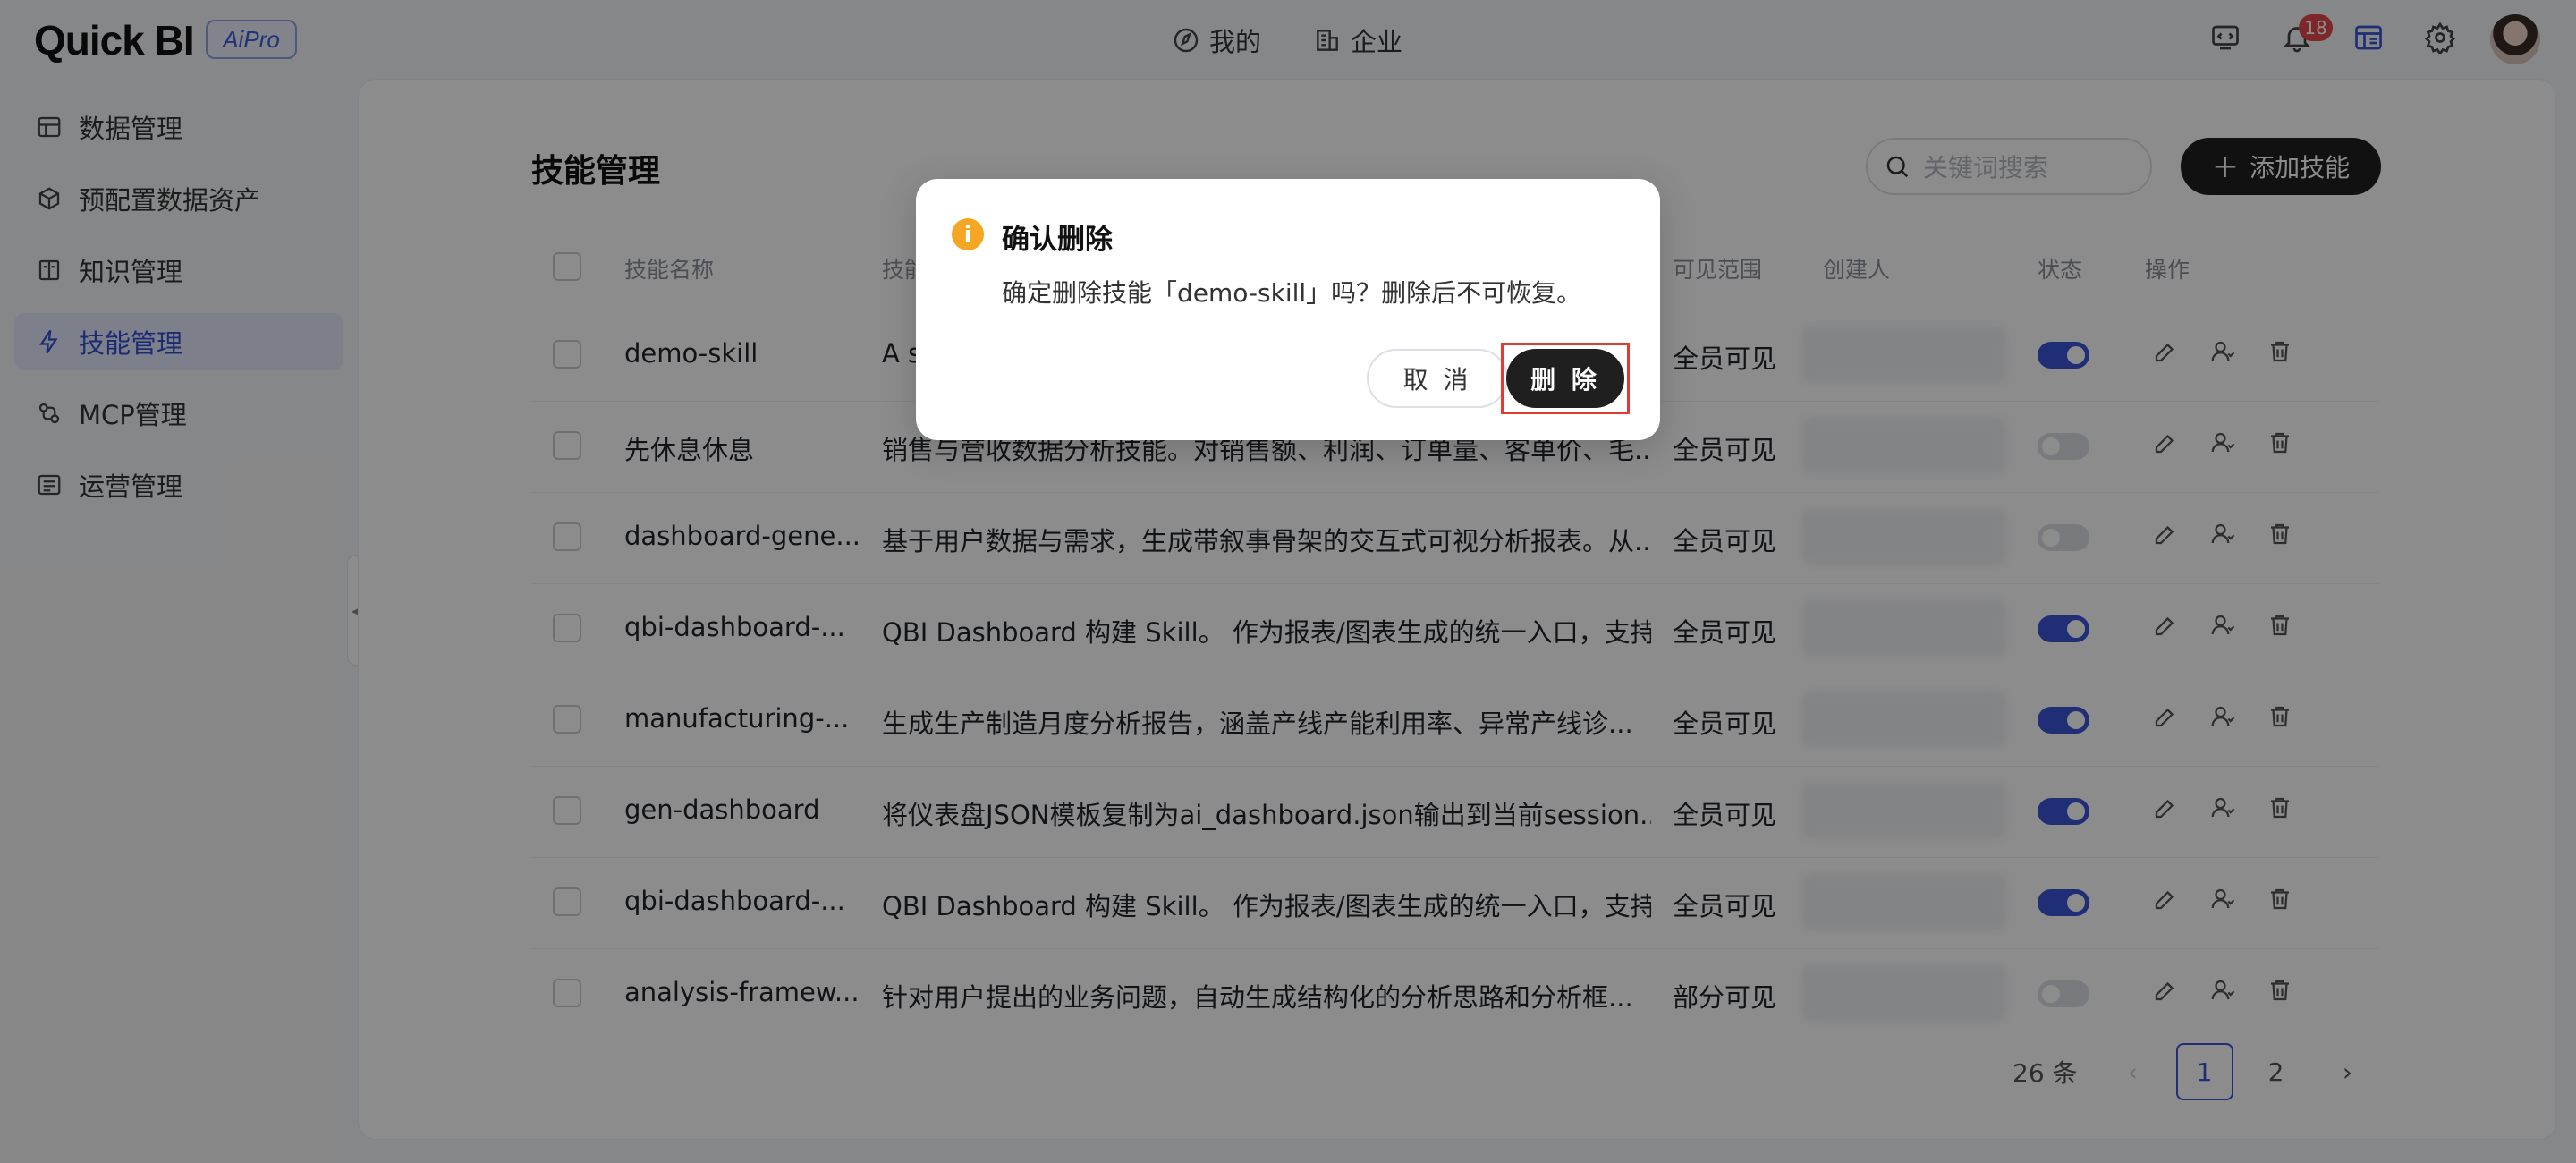  What do you see at coordinates (1292, 293) in the screenshot?
I see `dialog-message: 确定删除技能「demo-skill」吗？删除后不可恢复。` at bounding box center [1292, 293].